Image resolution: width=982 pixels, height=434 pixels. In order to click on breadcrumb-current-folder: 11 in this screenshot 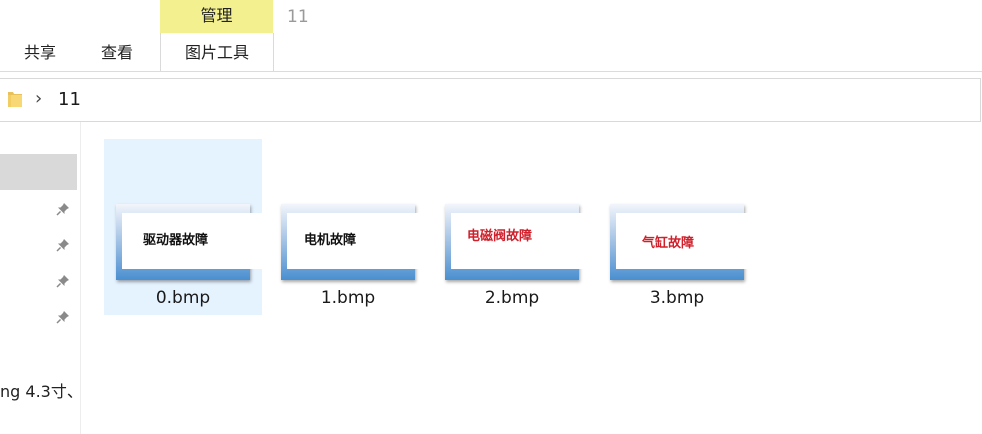, I will do `click(69, 100)`.